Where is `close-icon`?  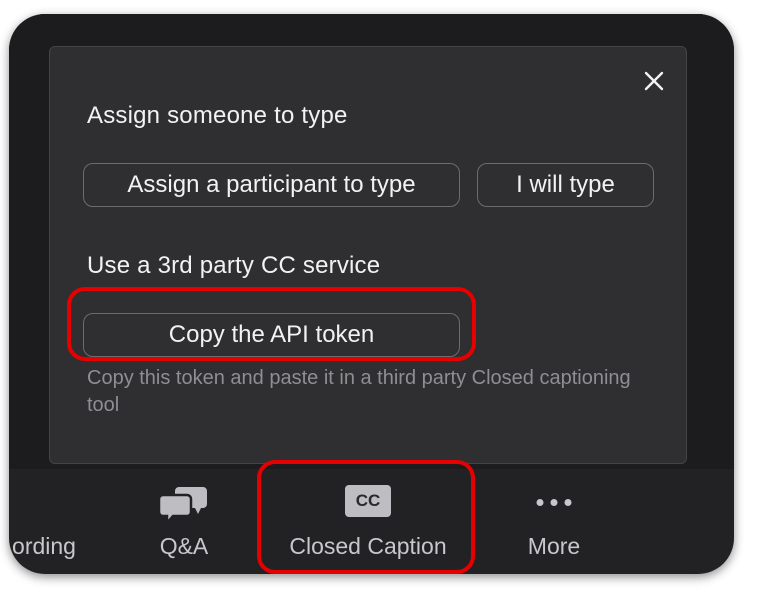
close-icon is located at coordinates (654, 81).